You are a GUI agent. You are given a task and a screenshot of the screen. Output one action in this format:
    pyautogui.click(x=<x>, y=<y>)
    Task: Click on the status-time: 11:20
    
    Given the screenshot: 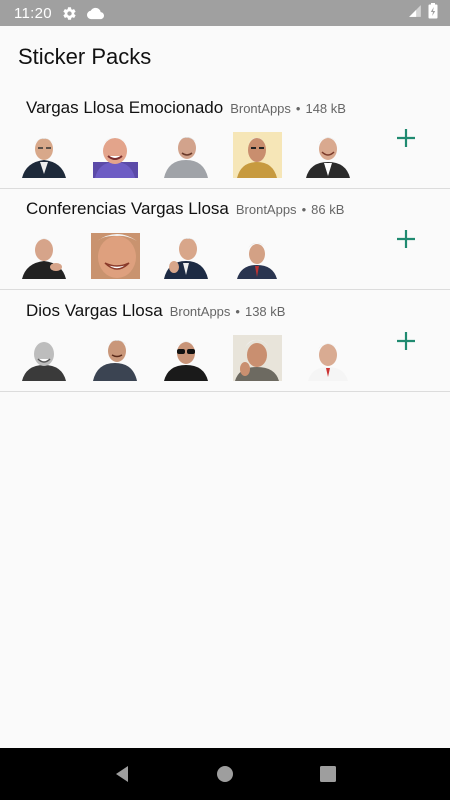 What is the action you would take?
    pyautogui.click(x=33, y=13)
    